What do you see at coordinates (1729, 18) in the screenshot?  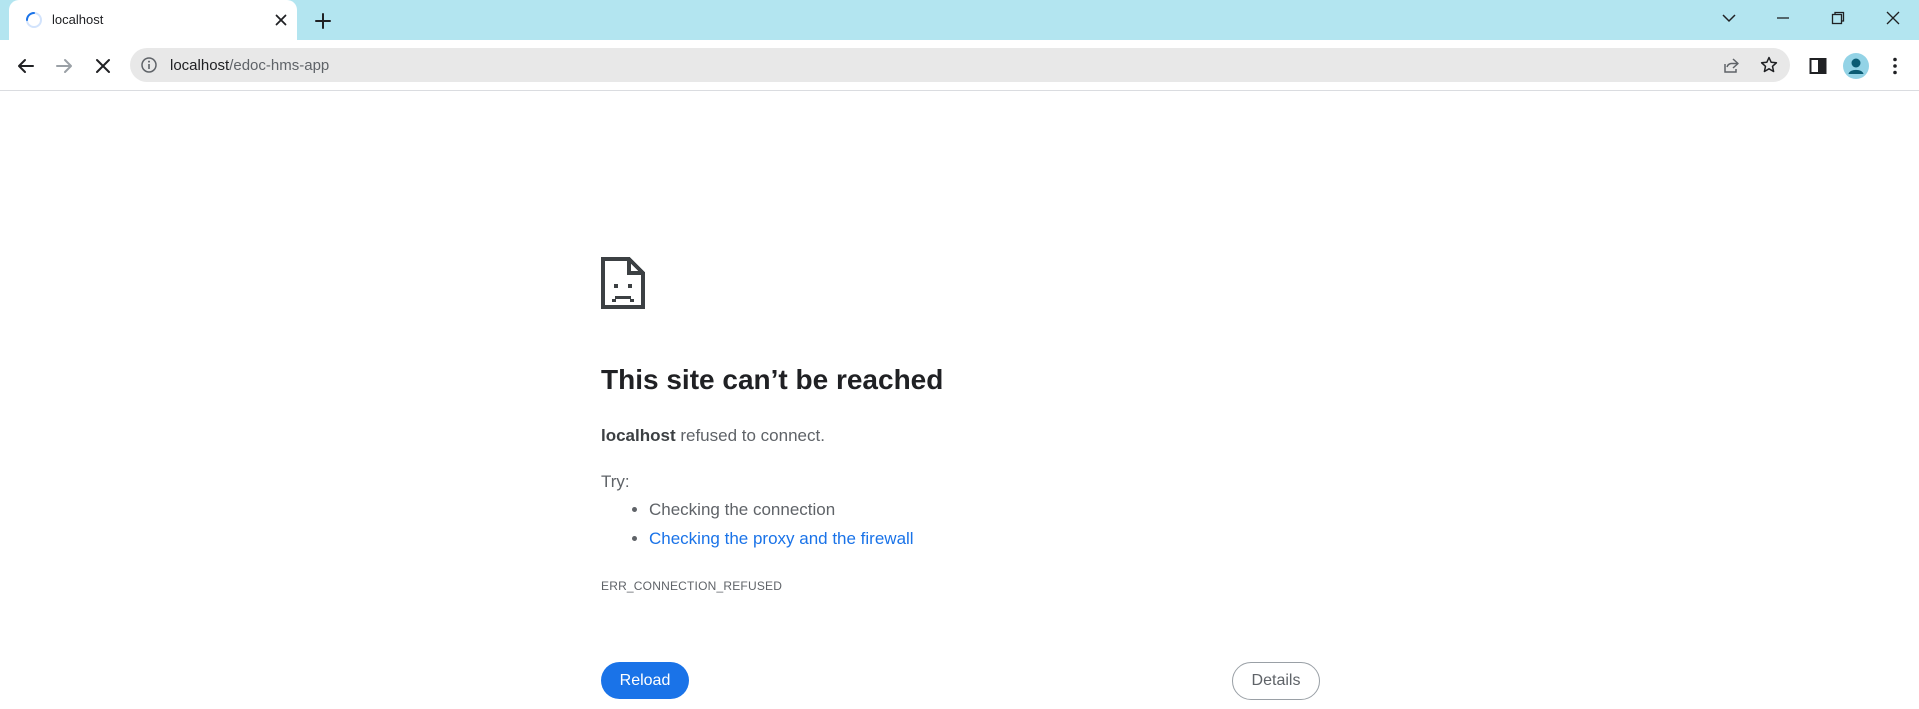 I see `chevron-down-icon` at bounding box center [1729, 18].